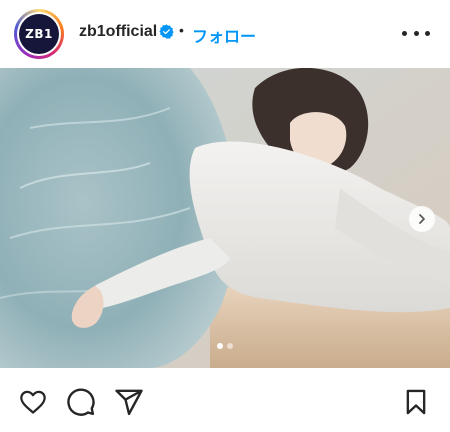 This screenshot has width=450, height=432. I want to click on carousel-indicator, so click(225, 346).